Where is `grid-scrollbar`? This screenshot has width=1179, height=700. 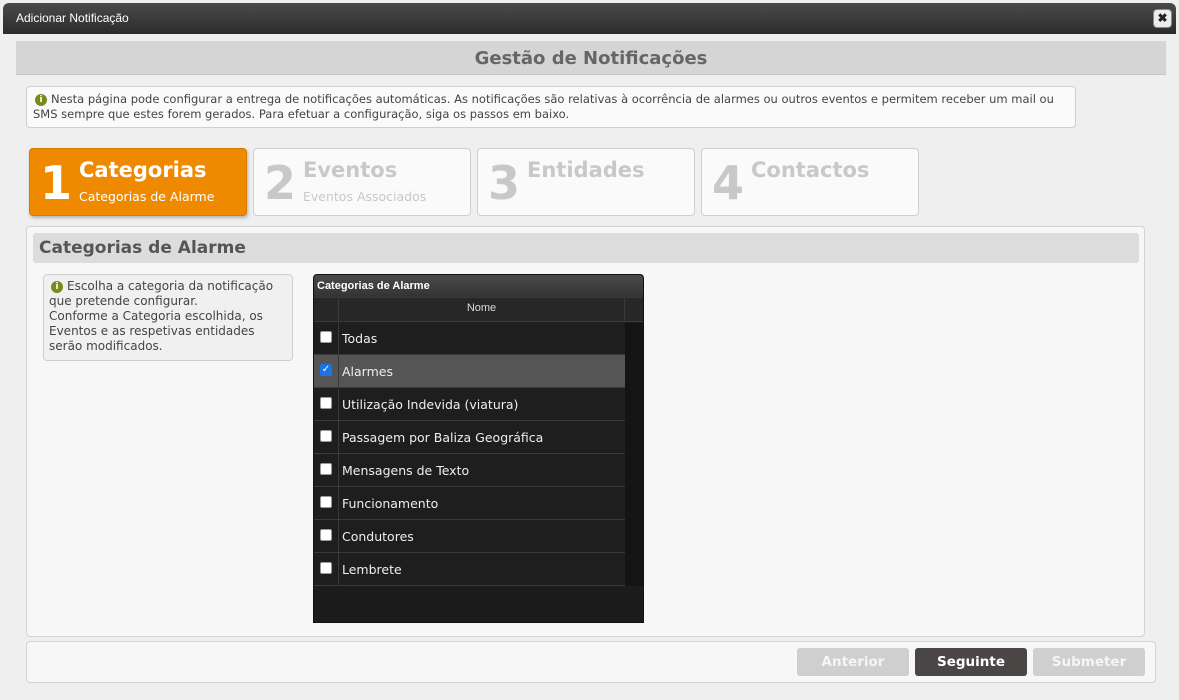
grid-scrollbar is located at coordinates (634, 454).